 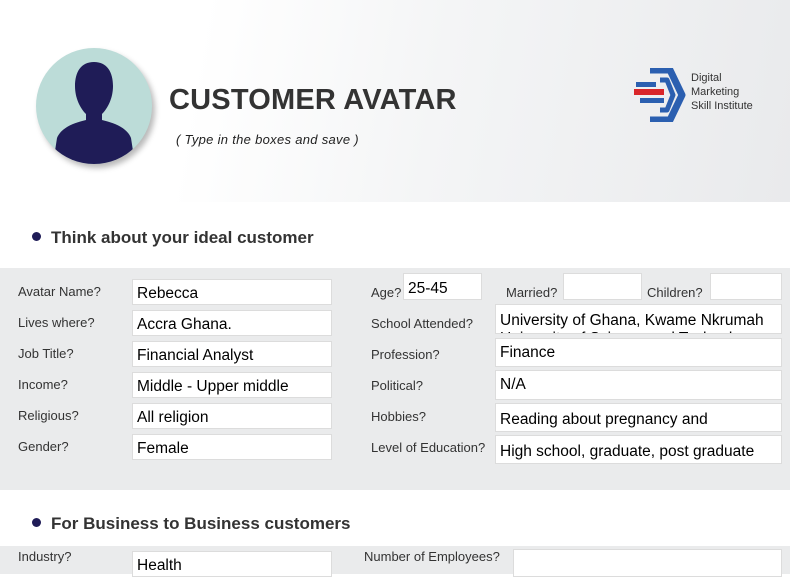 What do you see at coordinates (48, 415) in the screenshot?
I see `religious-label: Religious?` at bounding box center [48, 415].